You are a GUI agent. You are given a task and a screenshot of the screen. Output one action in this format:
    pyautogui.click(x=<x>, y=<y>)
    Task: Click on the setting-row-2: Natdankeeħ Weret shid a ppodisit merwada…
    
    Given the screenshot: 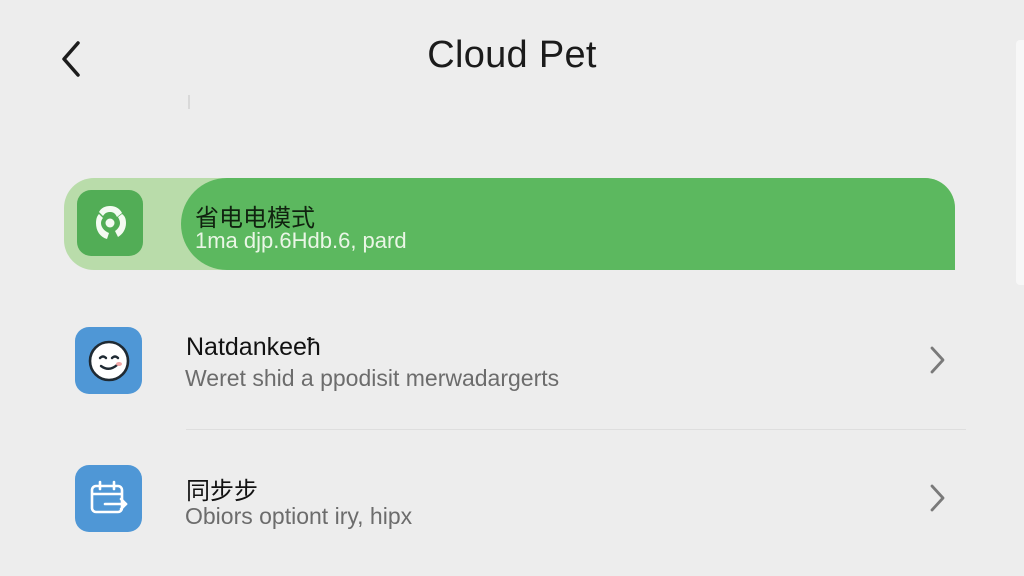 What is the action you would take?
    pyautogui.click(x=514, y=361)
    